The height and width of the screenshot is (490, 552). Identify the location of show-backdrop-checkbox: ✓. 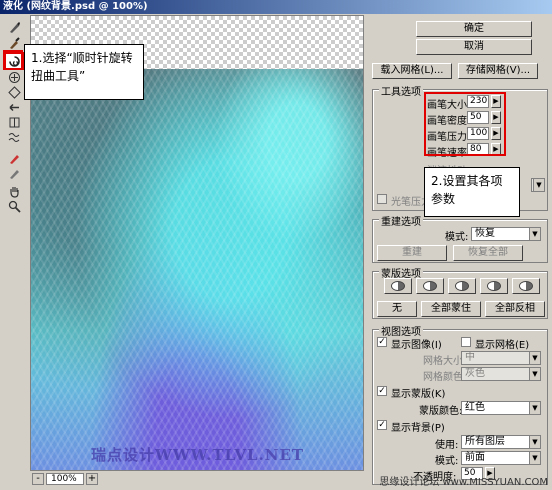
(382, 425).